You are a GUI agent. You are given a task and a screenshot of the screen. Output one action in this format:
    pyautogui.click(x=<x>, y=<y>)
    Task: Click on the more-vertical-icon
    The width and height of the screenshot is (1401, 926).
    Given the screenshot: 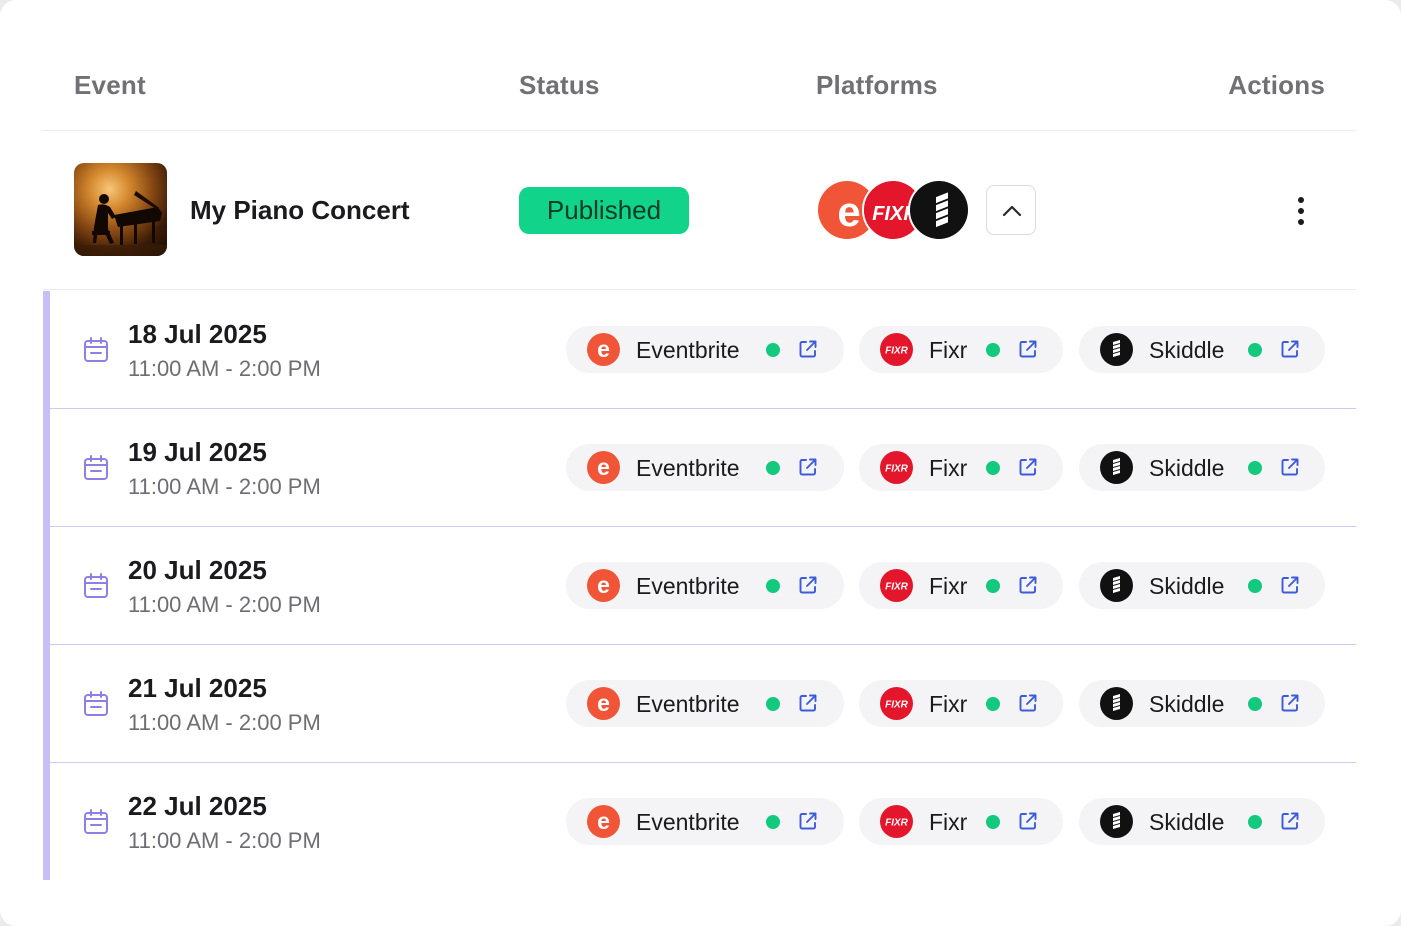 What is the action you would take?
    pyautogui.click(x=1301, y=211)
    